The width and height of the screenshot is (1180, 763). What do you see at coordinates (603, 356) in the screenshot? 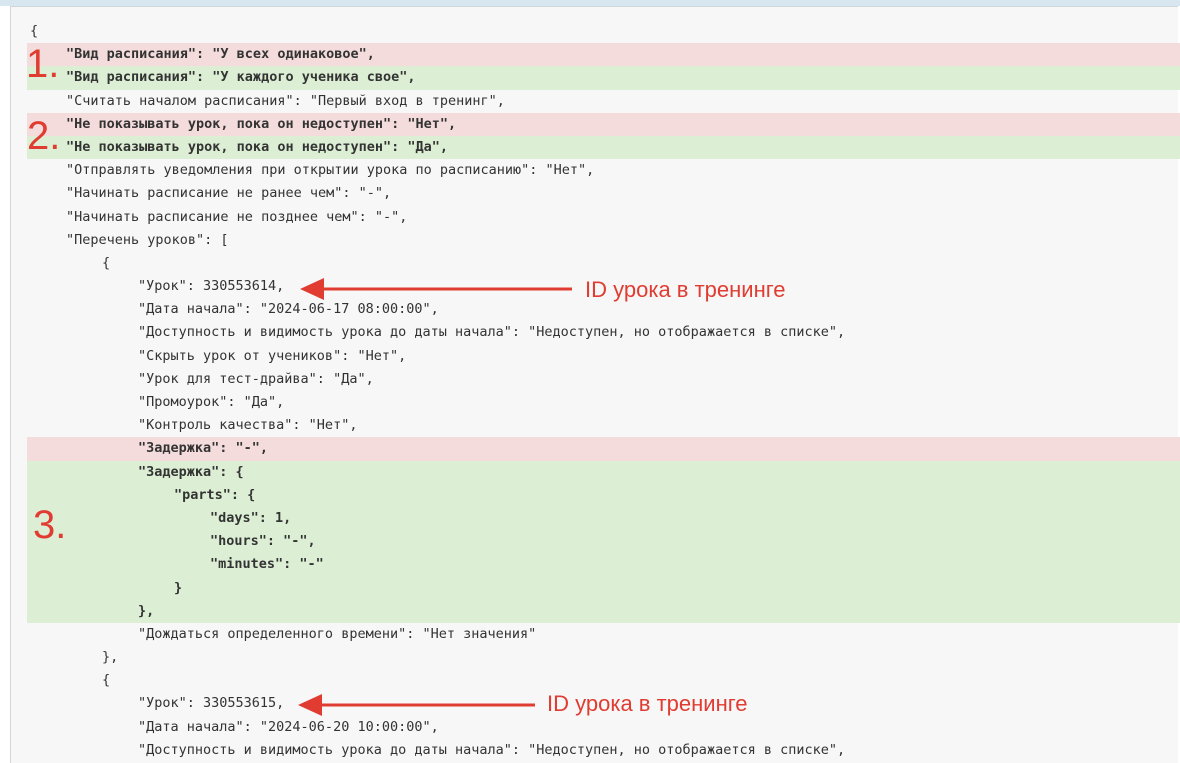
I see `diff-line: "Скрыть урок от учеников": "Нет",` at bounding box center [603, 356].